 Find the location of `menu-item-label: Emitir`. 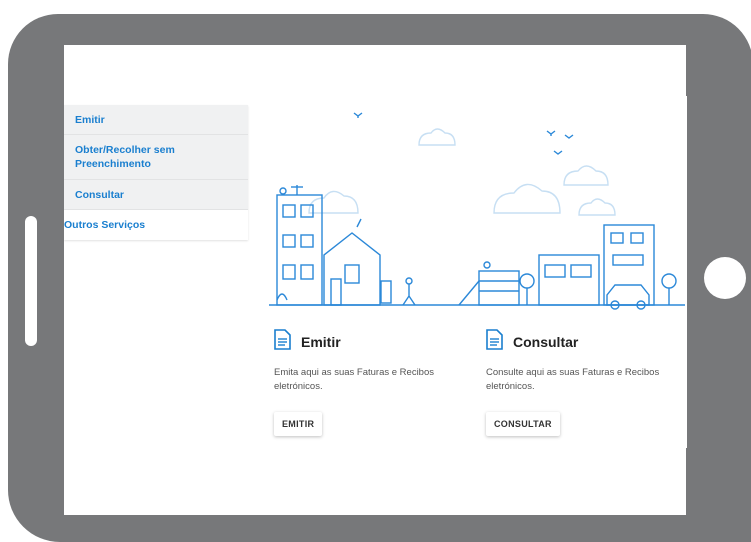

menu-item-label: Emitir is located at coordinates (90, 119).